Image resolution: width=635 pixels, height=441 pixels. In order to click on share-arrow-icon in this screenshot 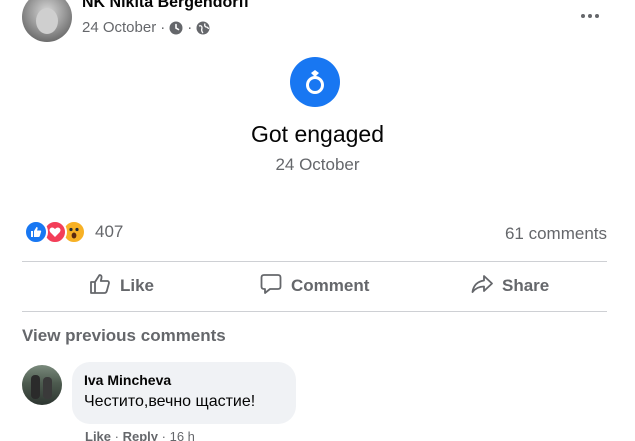, I will do `click(482, 286)`.